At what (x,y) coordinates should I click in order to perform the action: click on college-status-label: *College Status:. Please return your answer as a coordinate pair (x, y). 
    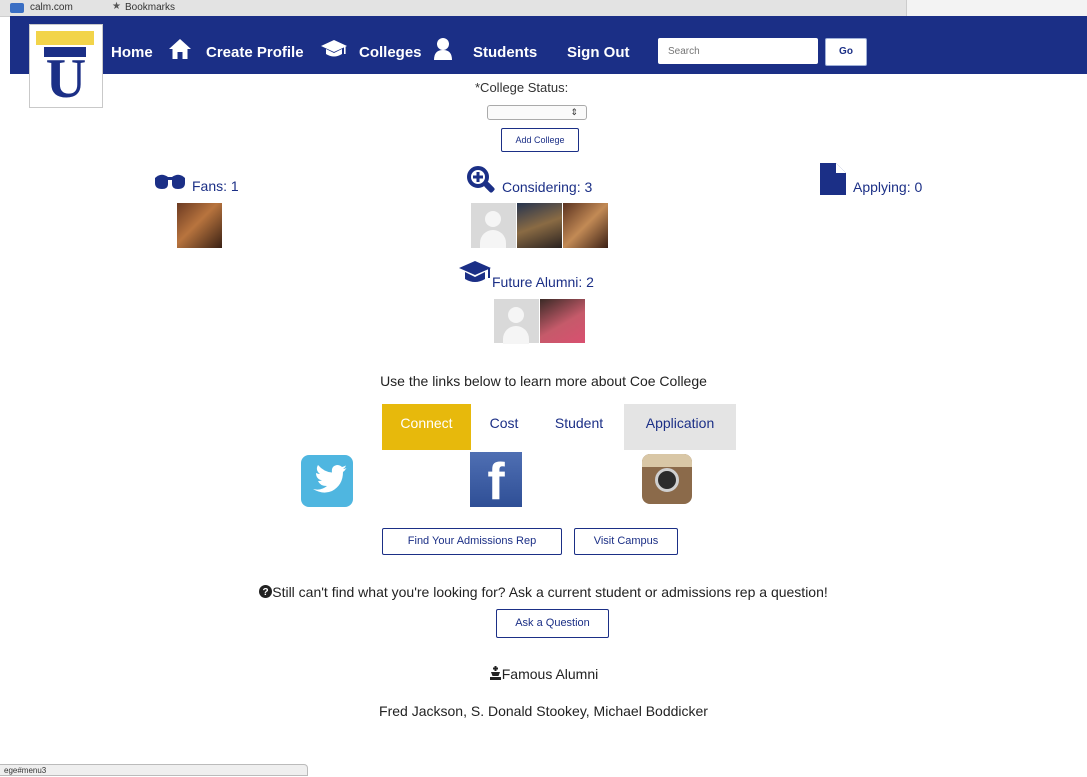
    Looking at the image, I should click on (522, 87).